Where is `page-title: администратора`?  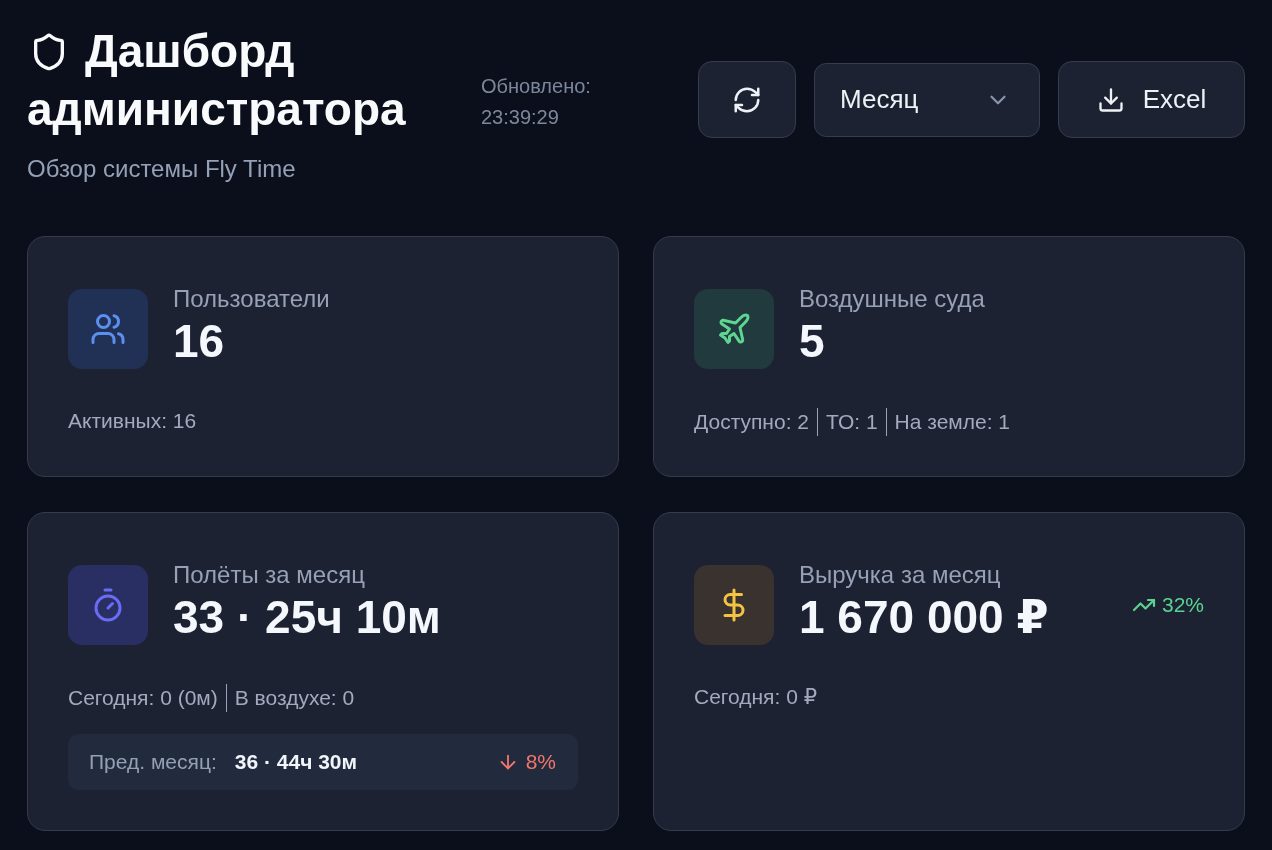
page-title: администратора is located at coordinates (216, 109).